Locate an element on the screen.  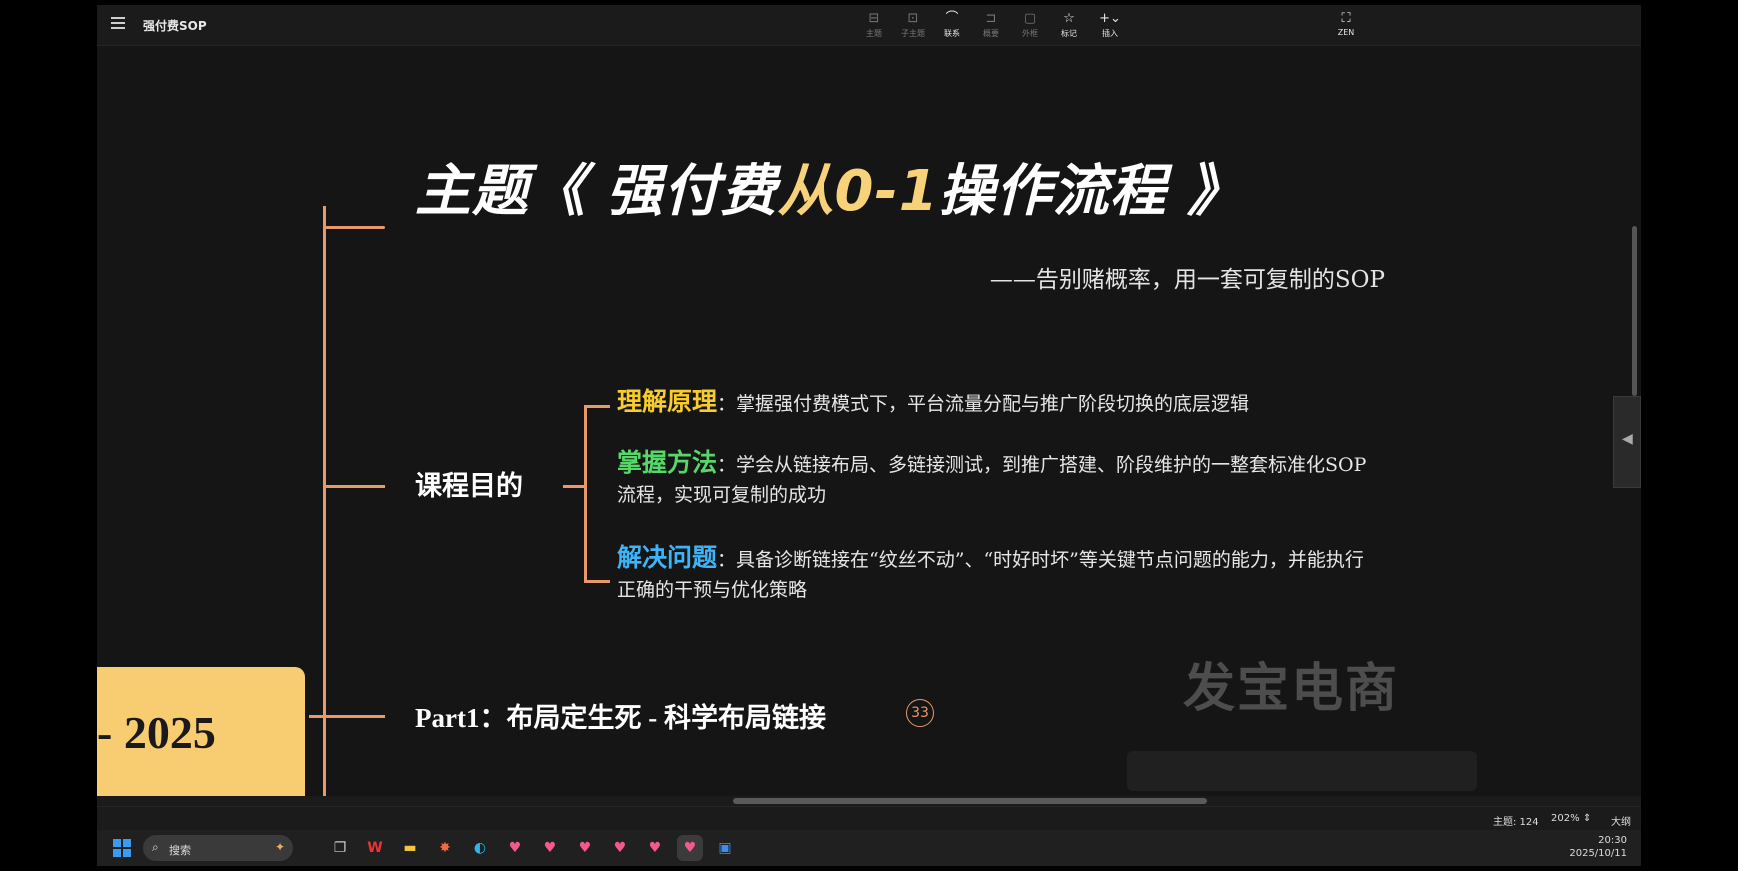
mindmap-title: 主题《 强付费从0-1操作流程 》 is located at coordinates (829, 186).